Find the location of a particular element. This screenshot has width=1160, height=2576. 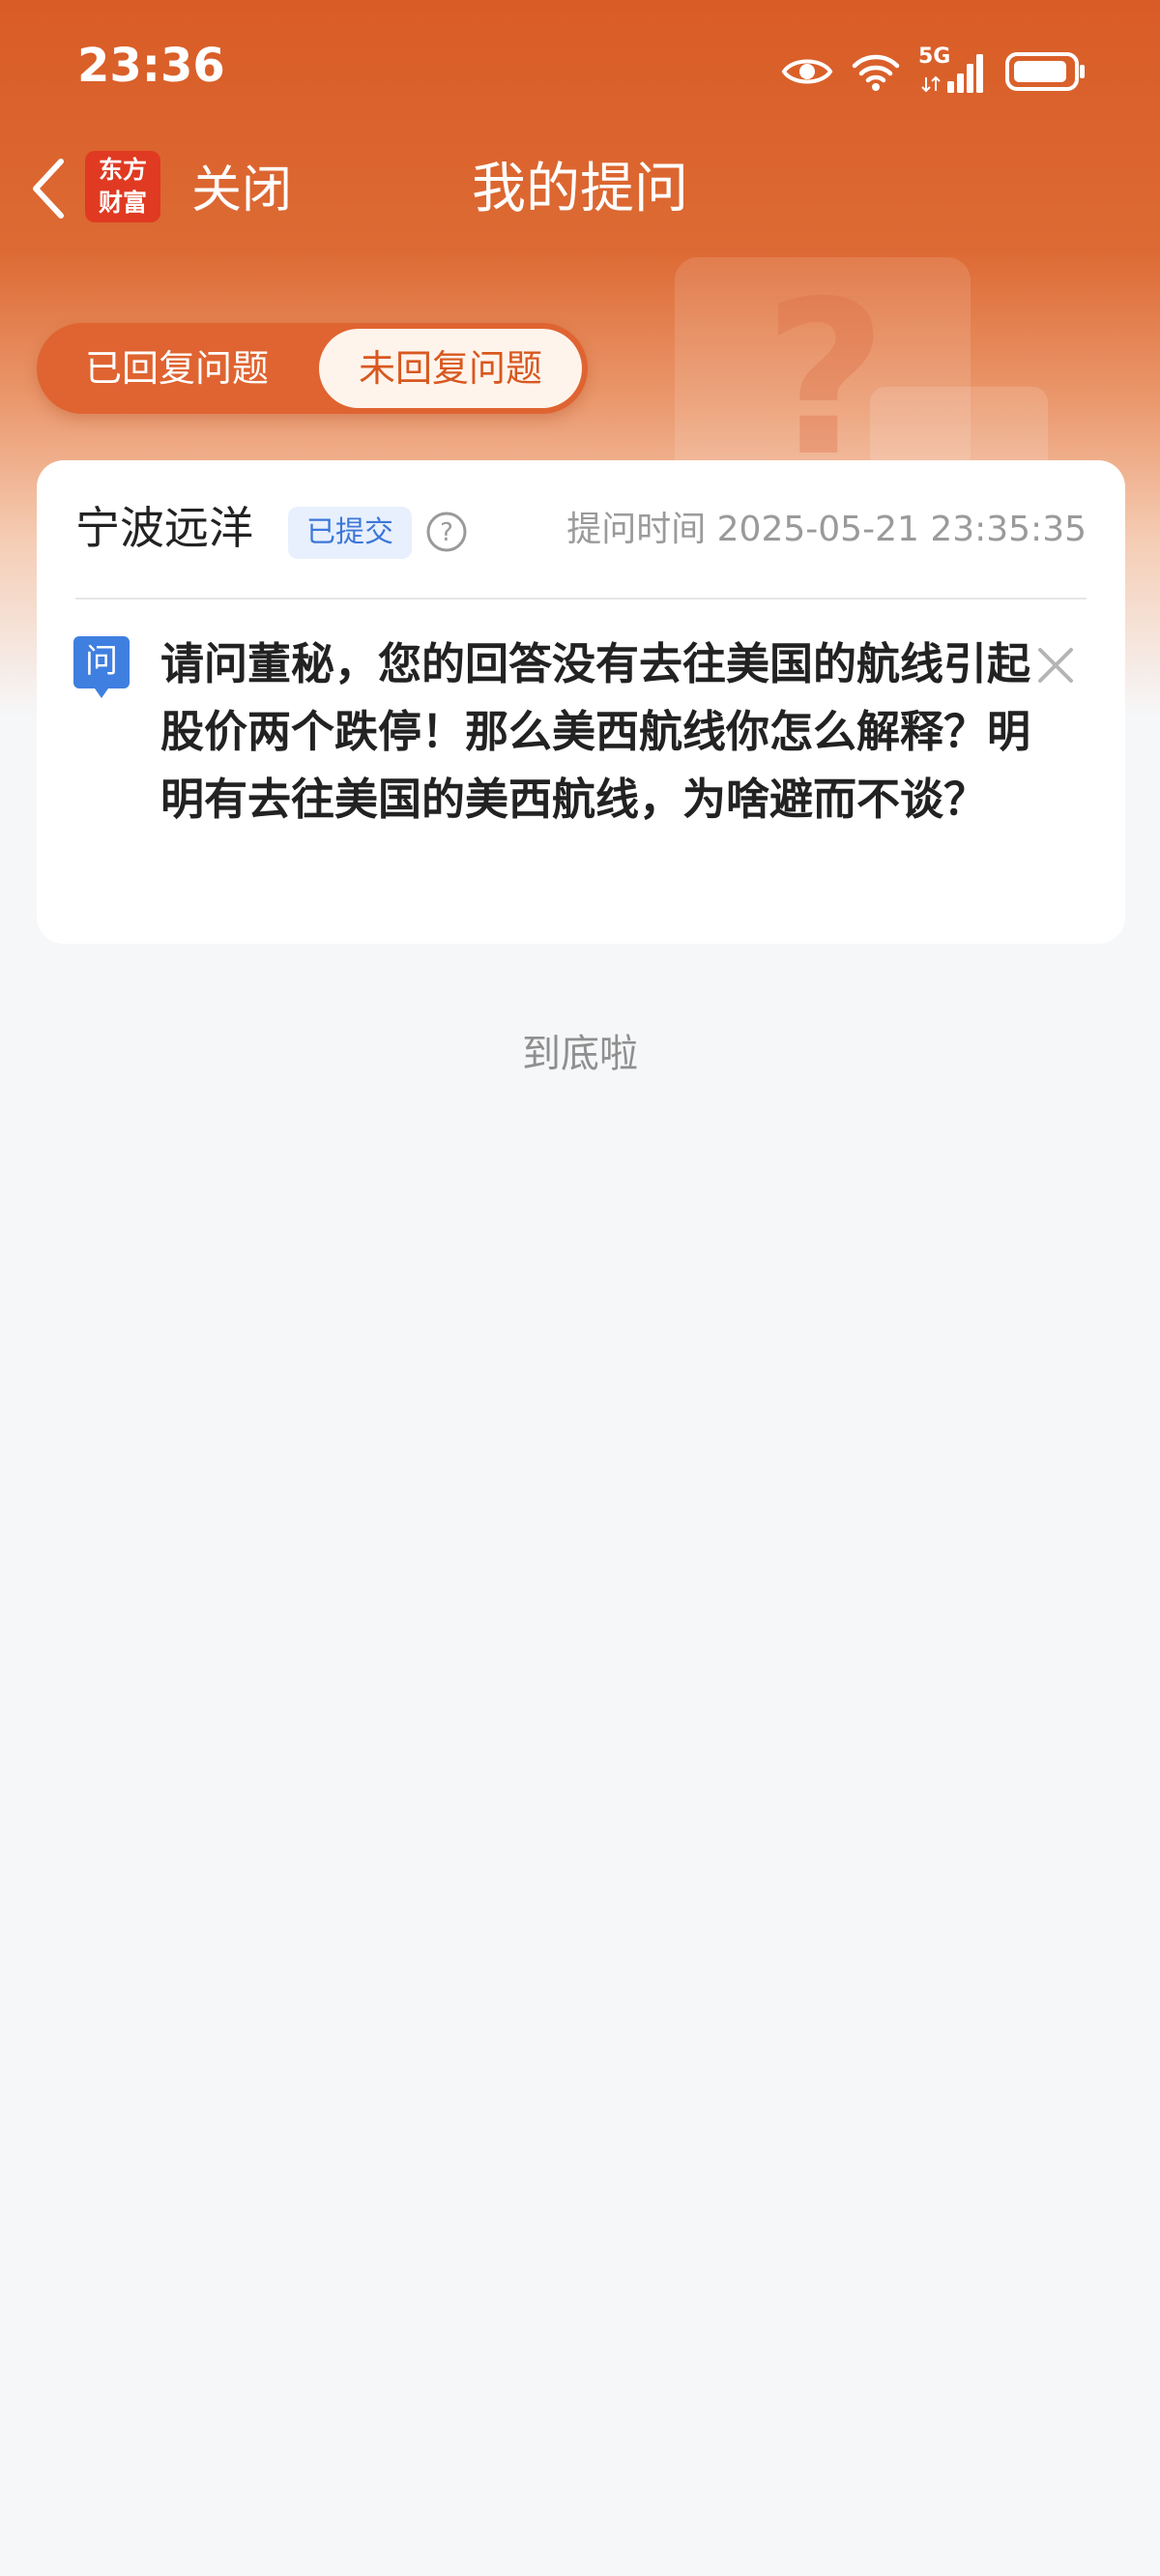

status-badge: 已提交 is located at coordinates (350, 533).